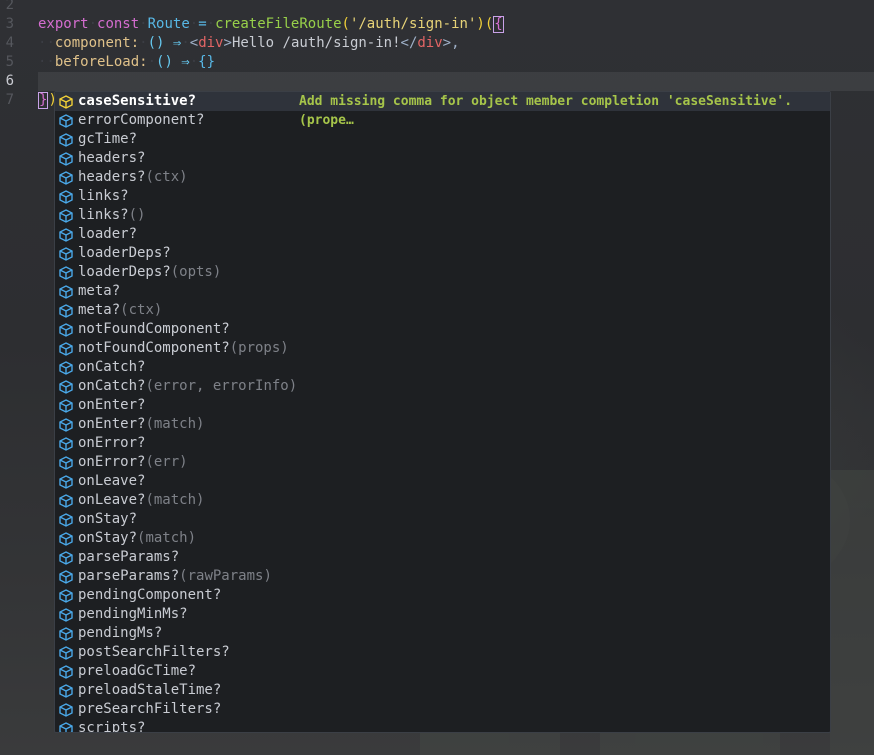 This screenshot has height=755, width=874. Describe the element at coordinates (9, 6) in the screenshot. I see `line-number: 2` at that location.